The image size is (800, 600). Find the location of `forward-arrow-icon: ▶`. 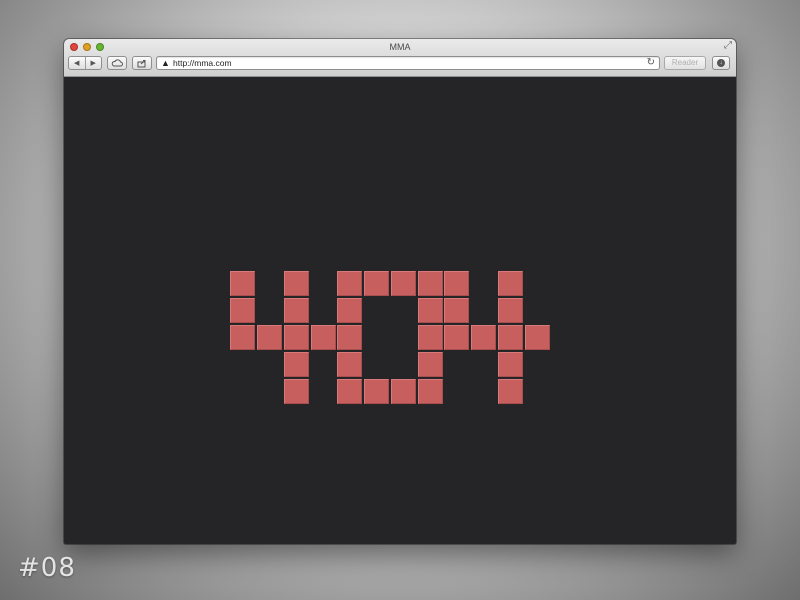

forward-arrow-icon: ▶ is located at coordinates (93, 63).